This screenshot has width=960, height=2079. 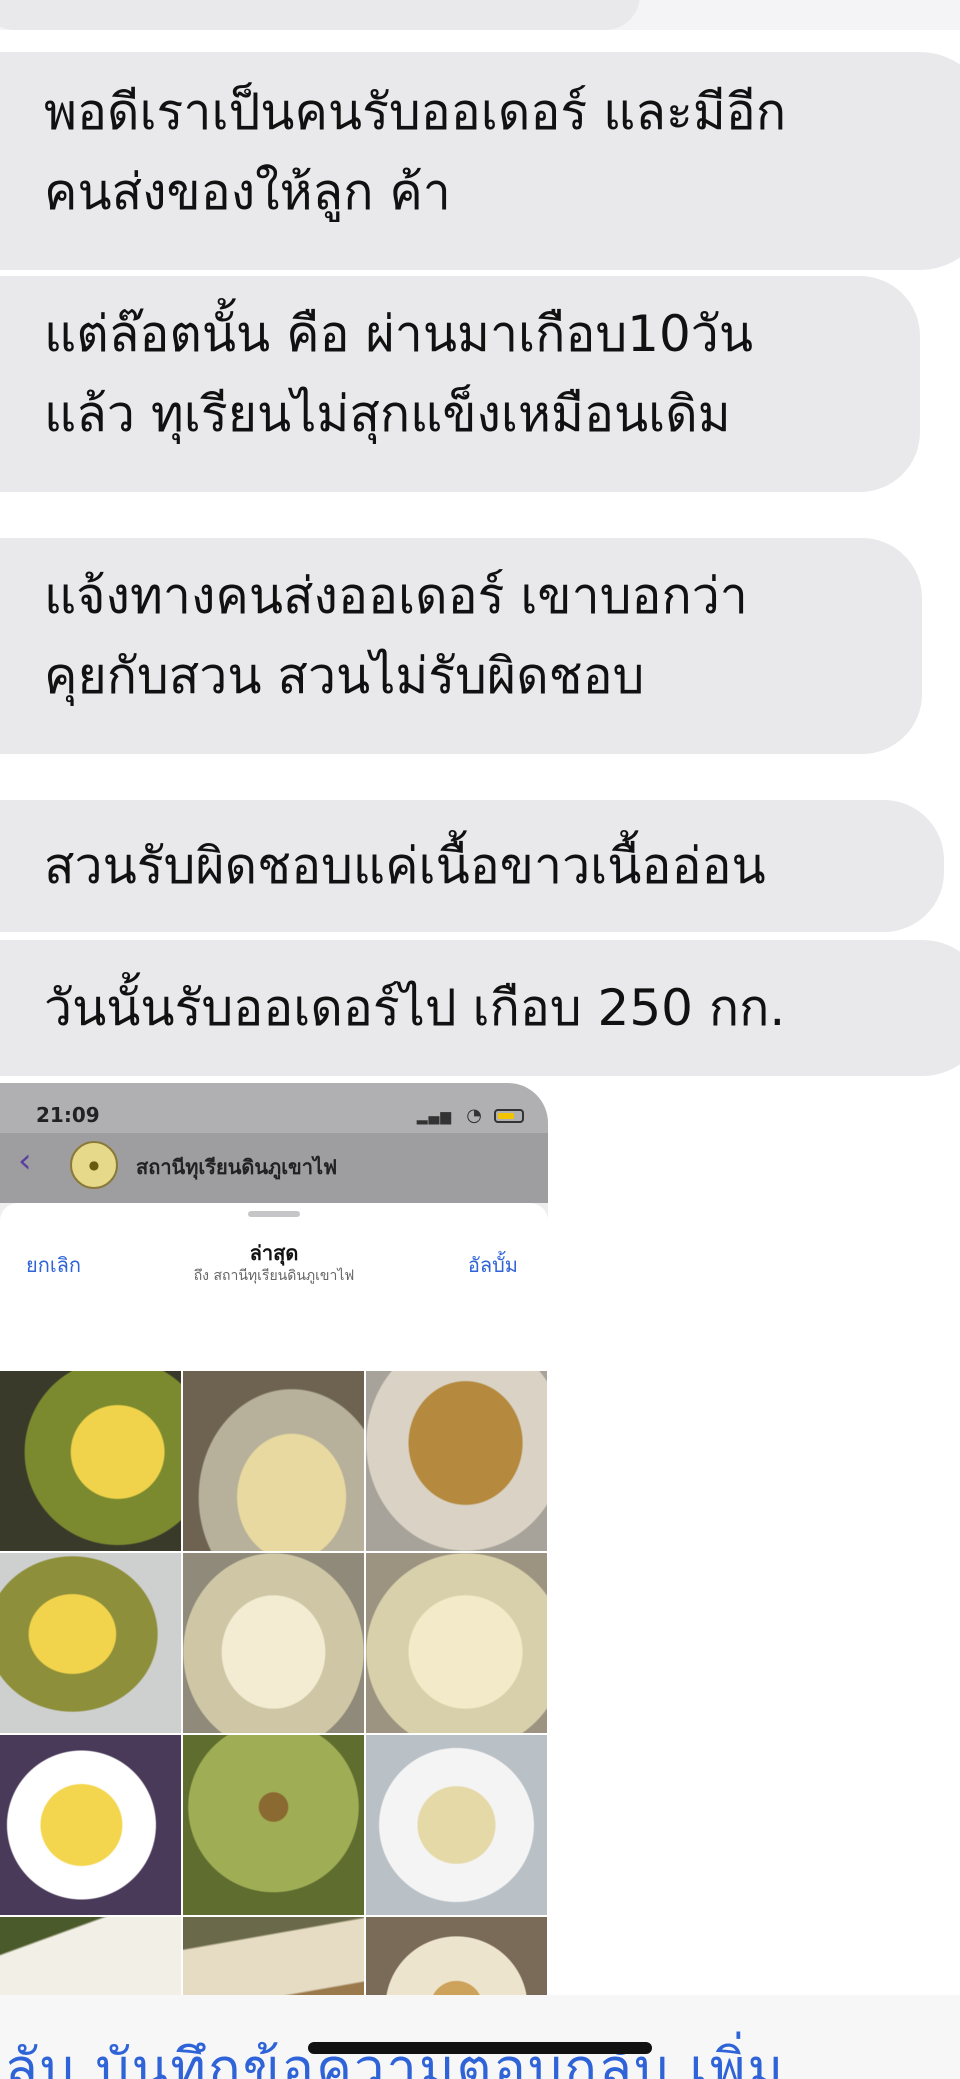 What do you see at coordinates (25, 1161) in the screenshot?
I see `back-chevron-icon: ‹` at bounding box center [25, 1161].